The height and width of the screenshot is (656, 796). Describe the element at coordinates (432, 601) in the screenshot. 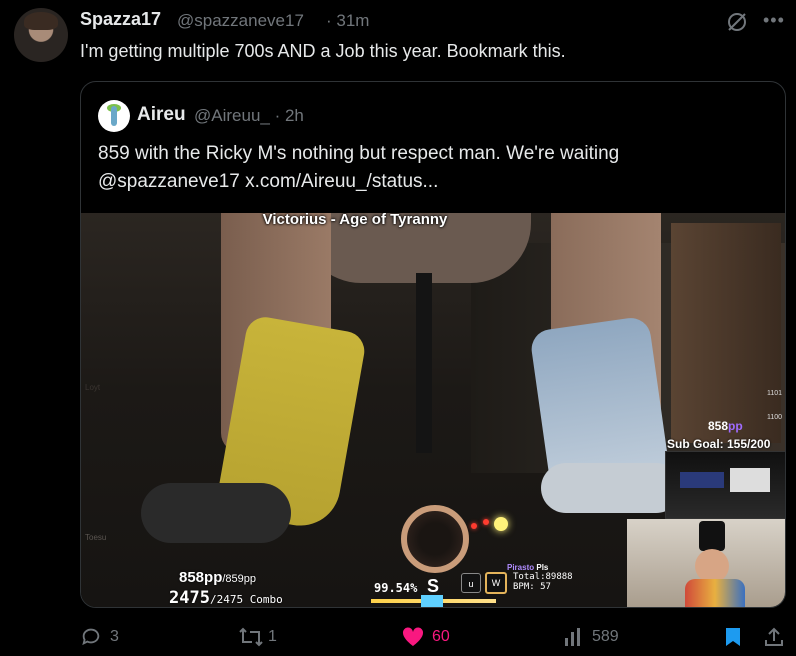

I see `progress-marker` at that location.